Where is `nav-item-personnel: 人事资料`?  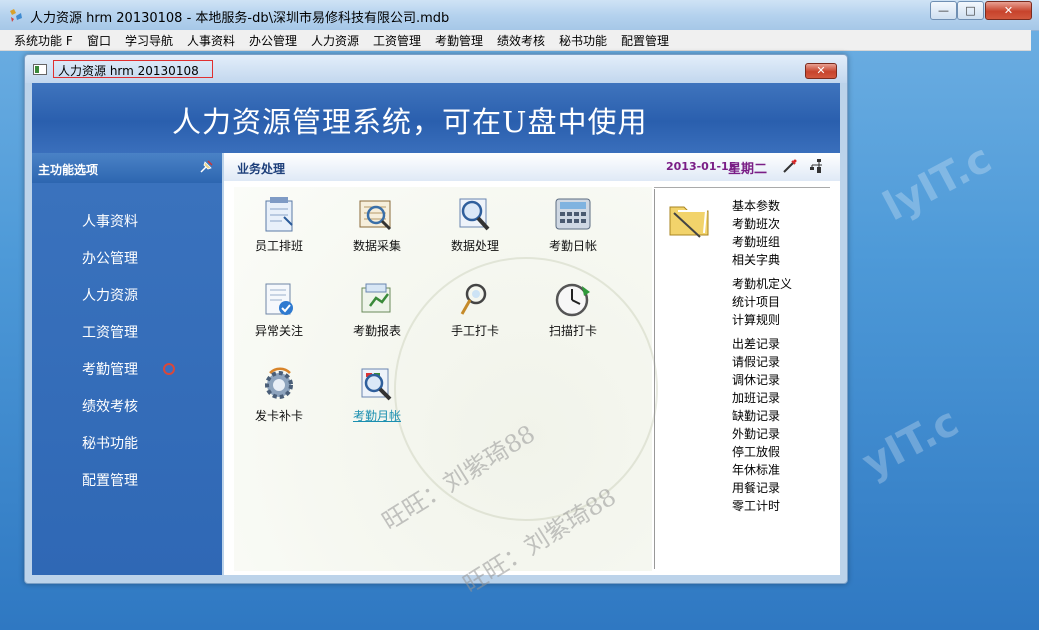 nav-item-personnel: 人事资料 is located at coordinates (110, 221).